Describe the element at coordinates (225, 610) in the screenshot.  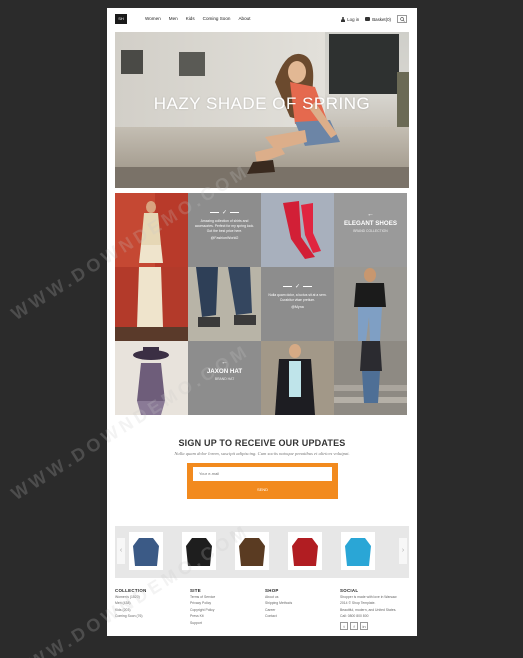
I see `footer-link: Copyright Policy` at that location.